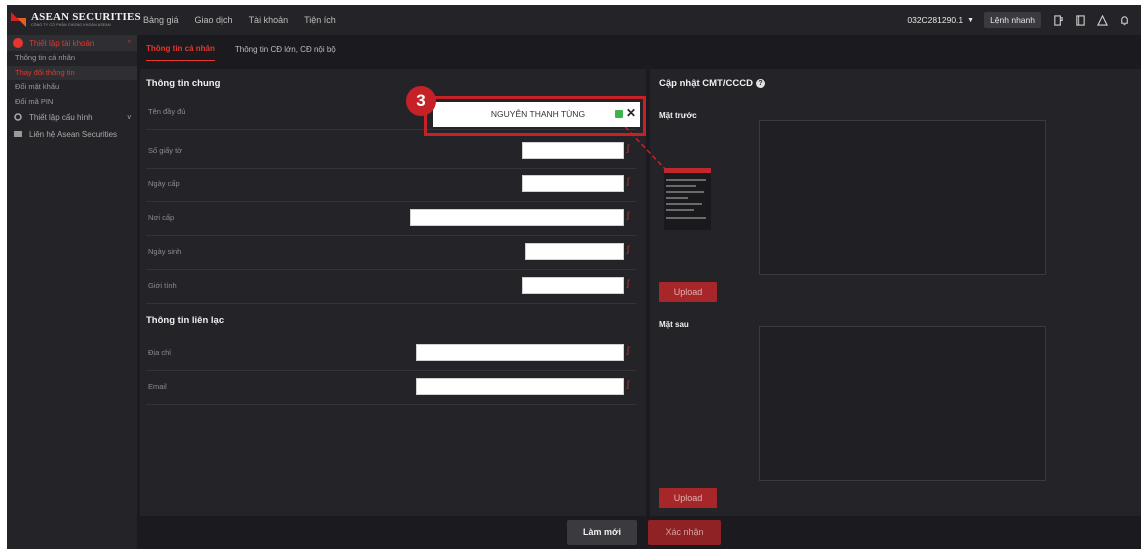 Image resolution: width=1141 pixels, height=549 pixels. Describe the element at coordinates (688, 498) in the screenshot. I see `upload-back-button: Upload` at that location.